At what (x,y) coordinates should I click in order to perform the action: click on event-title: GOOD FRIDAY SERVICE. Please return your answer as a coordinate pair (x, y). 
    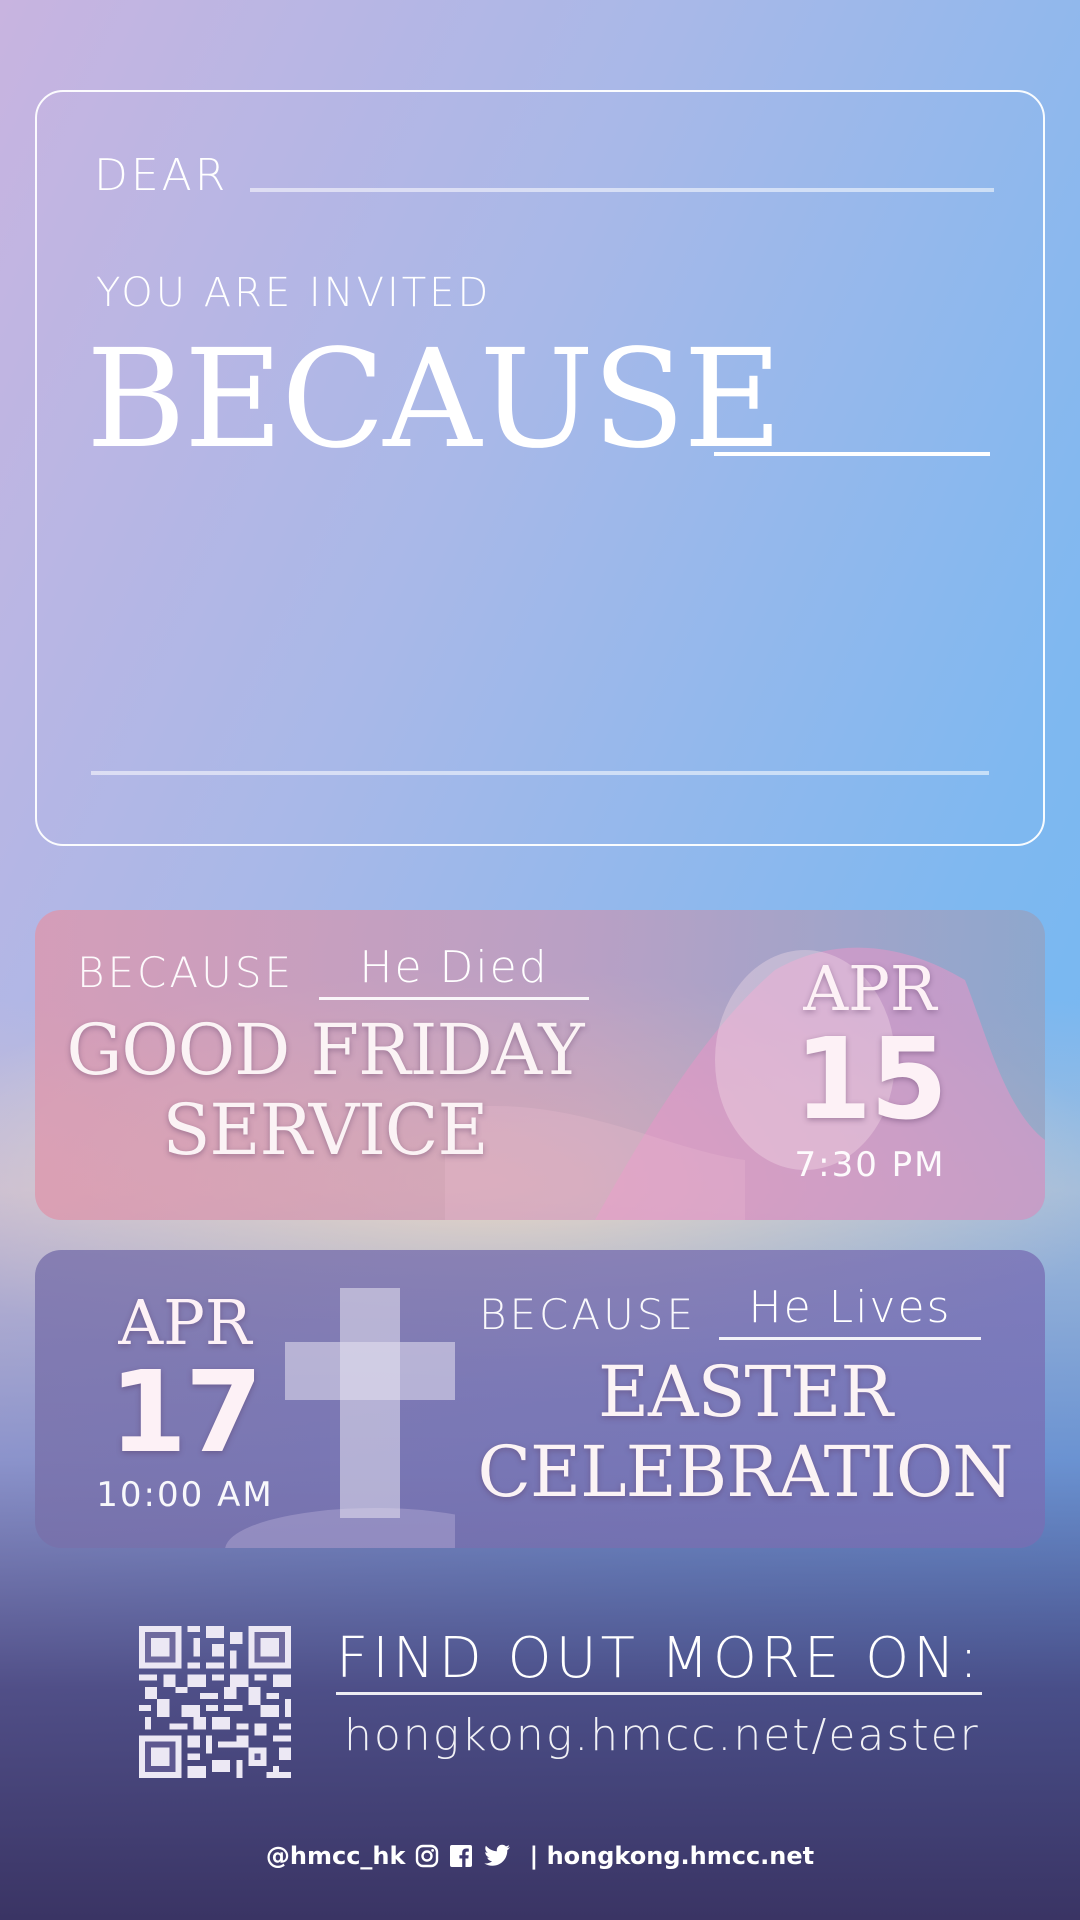
    Looking at the image, I should click on (325, 1090).